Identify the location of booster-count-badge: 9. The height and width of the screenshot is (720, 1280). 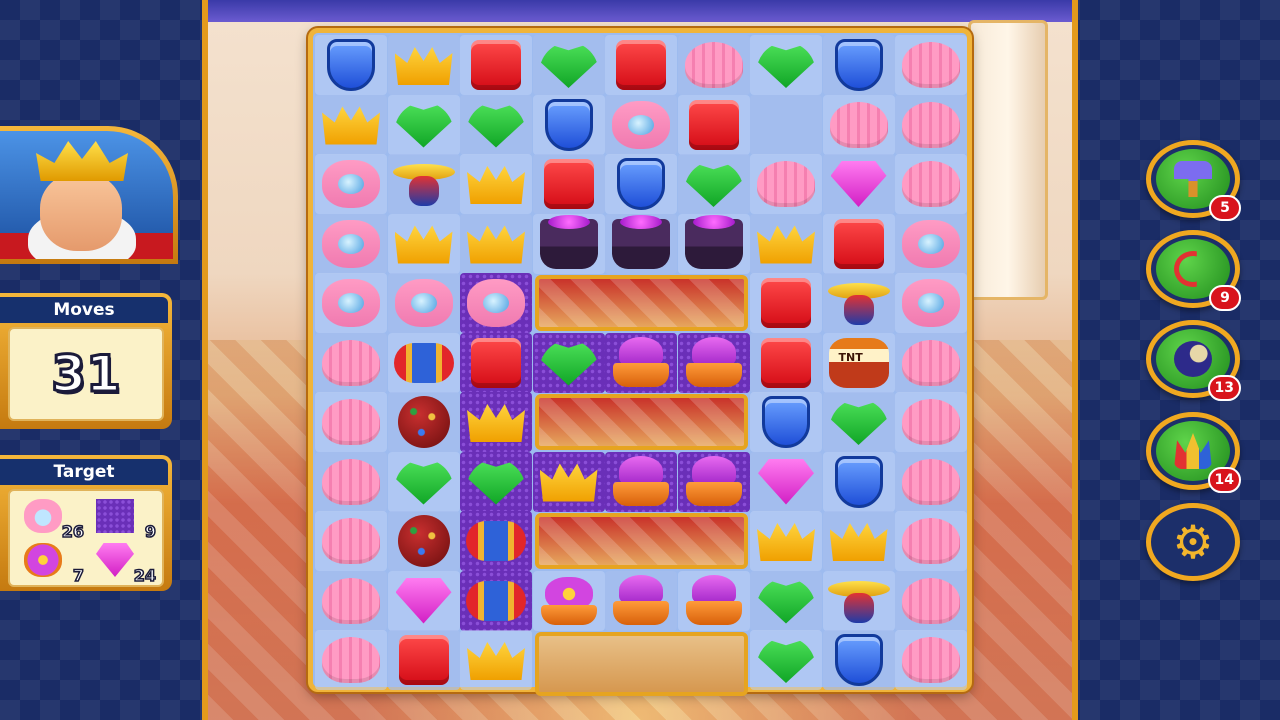
(1225, 298).